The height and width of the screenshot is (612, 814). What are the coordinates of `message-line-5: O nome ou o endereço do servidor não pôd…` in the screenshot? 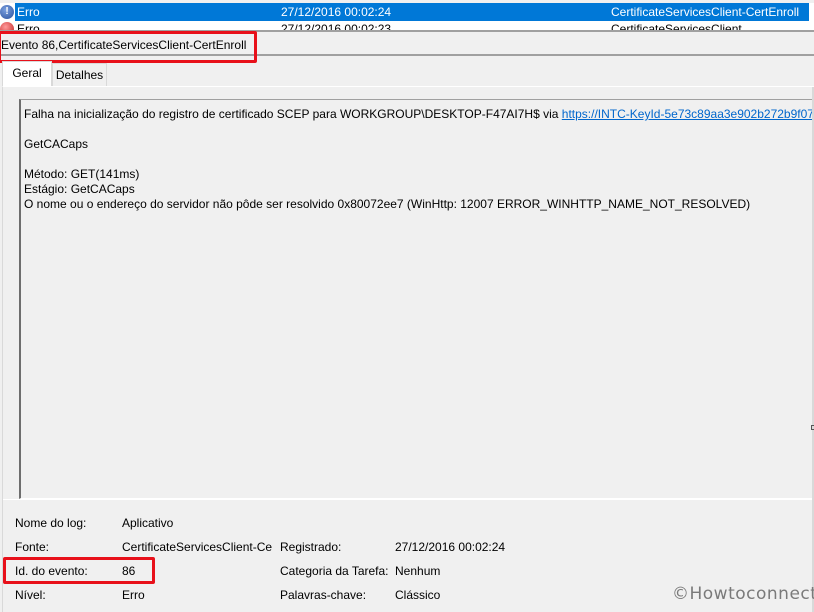 It's located at (387, 204).